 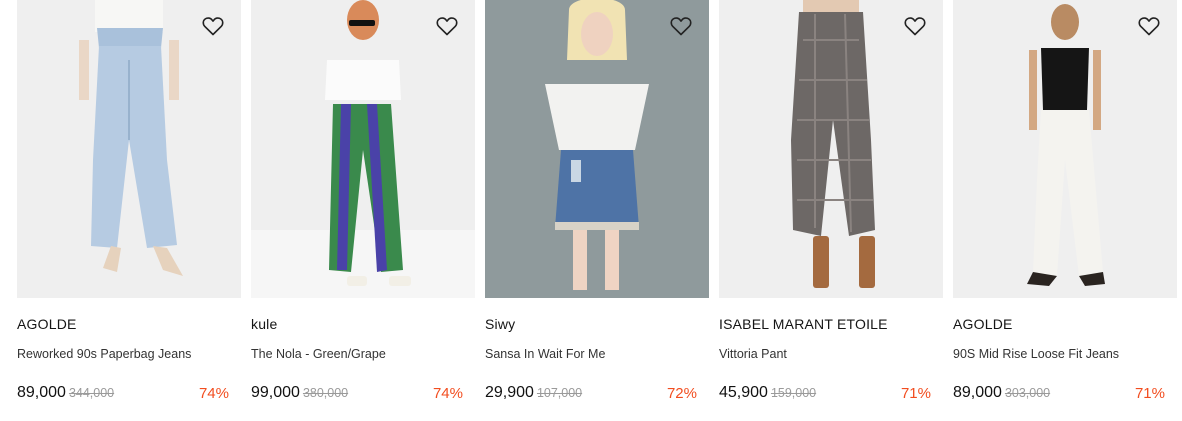 I want to click on price-row: 45,900 159,000 71%, so click(x=825, y=395).